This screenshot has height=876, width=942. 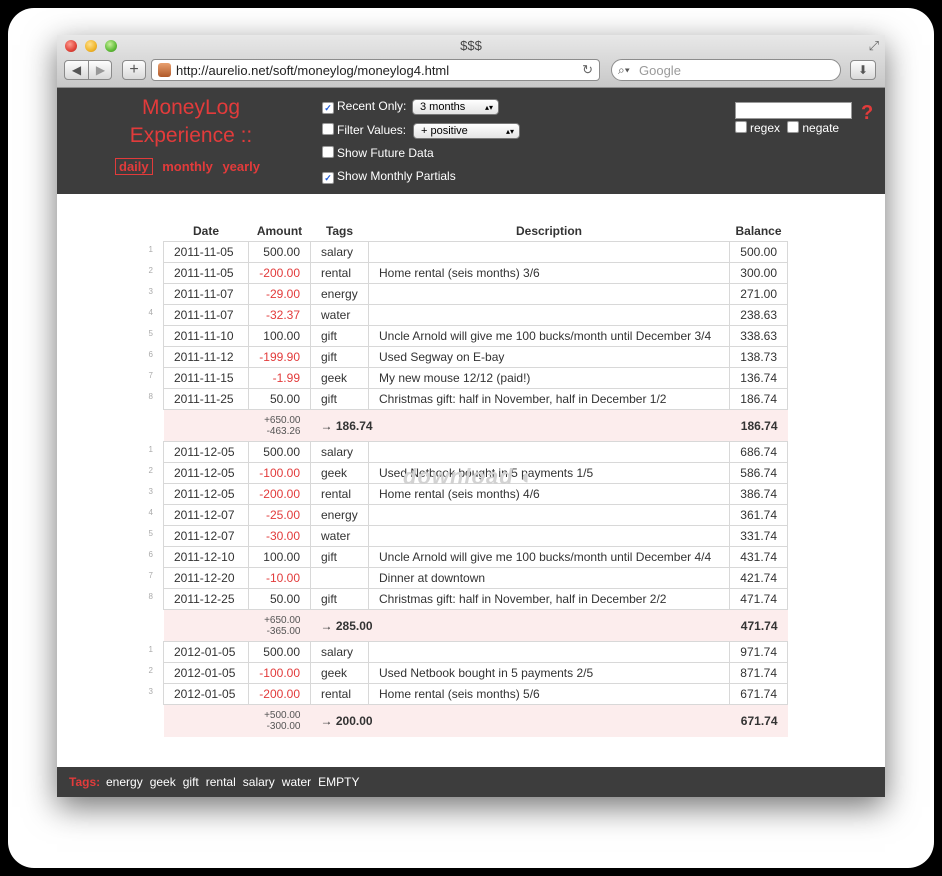 I want to click on row-number: 5, so click(x=150, y=533).